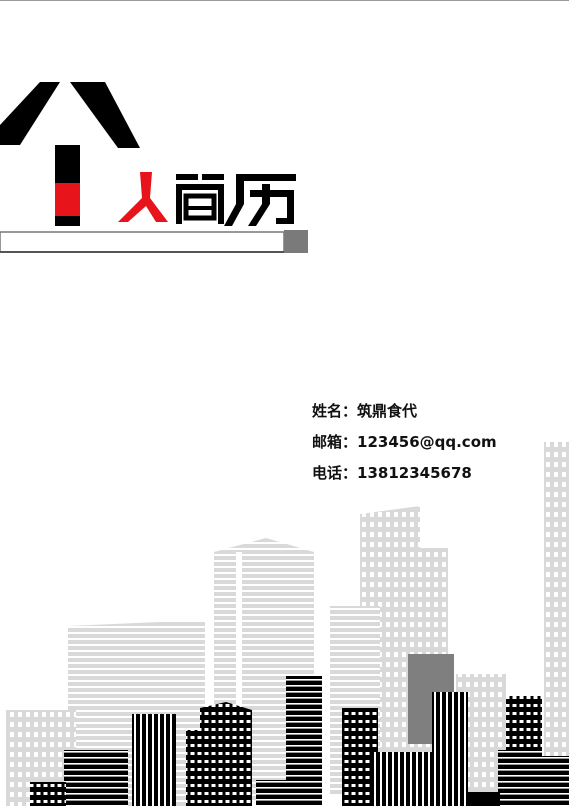  Describe the element at coordinates (154, 167) in the screenshot. I see `resume-title-logo` at that location.